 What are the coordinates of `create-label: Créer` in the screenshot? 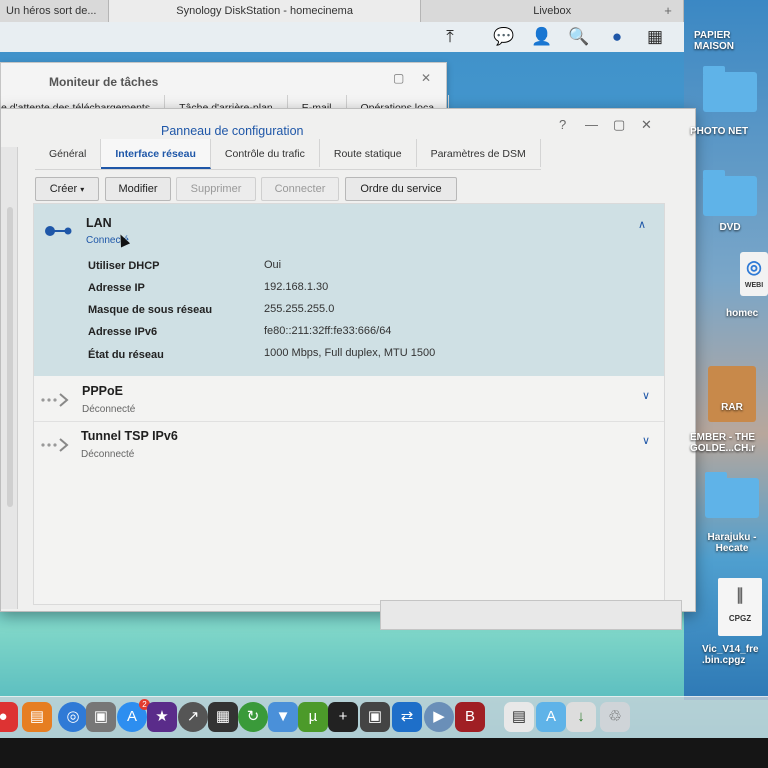 It's located at (63, 189).